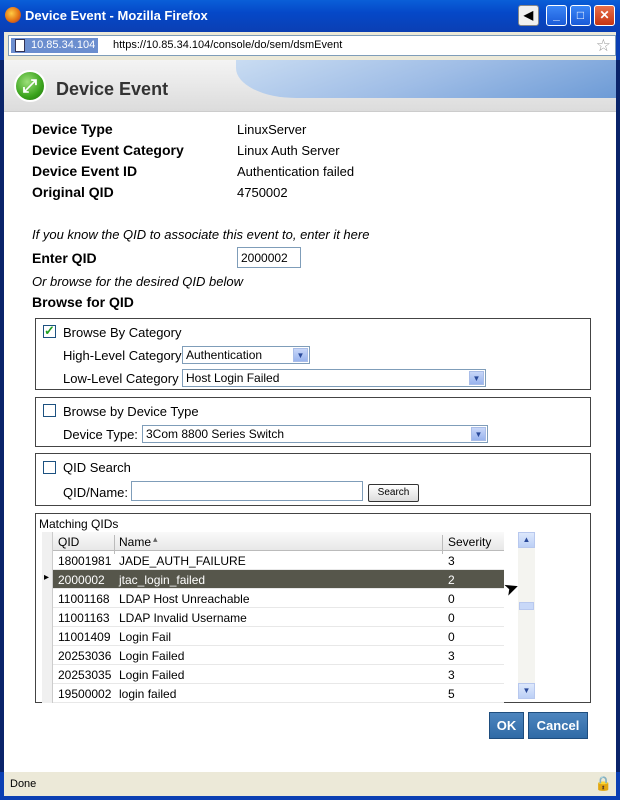  I want to click on original-qid-label: Original QID, so click(73, 192).